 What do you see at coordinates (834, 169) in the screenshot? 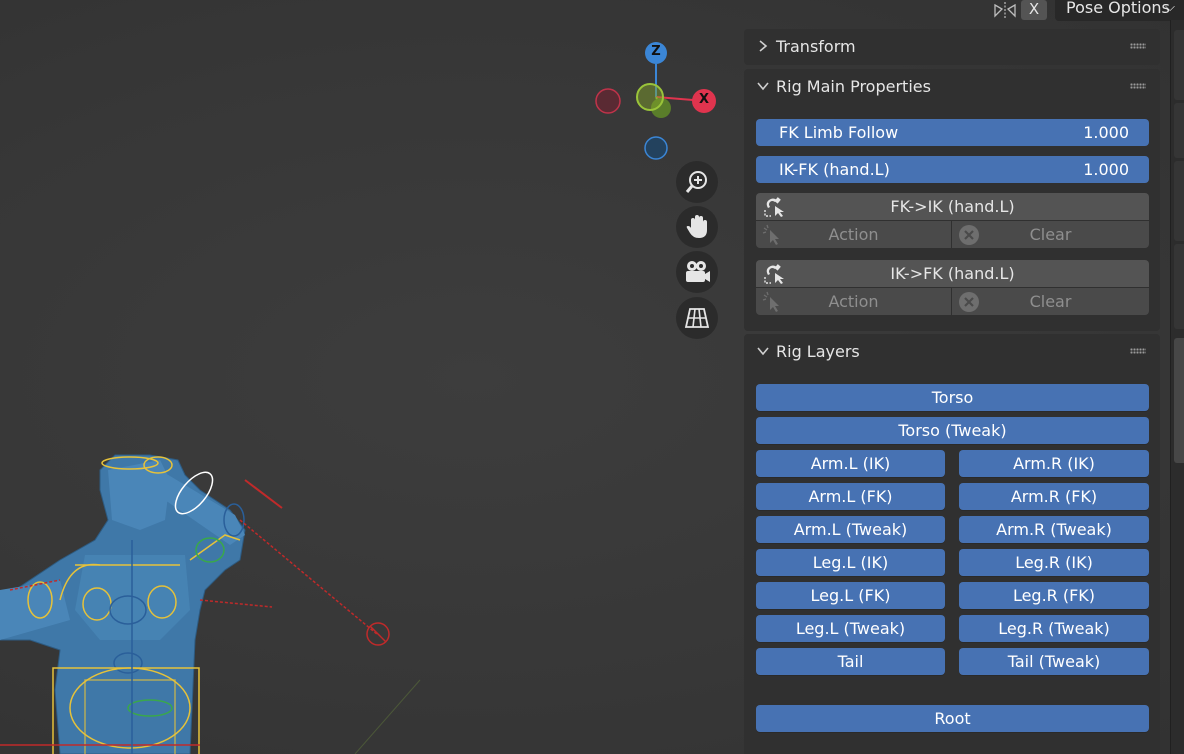
I see `ik-fk-label: IK-FK (hand.L)` at bounding box center [834, 169].